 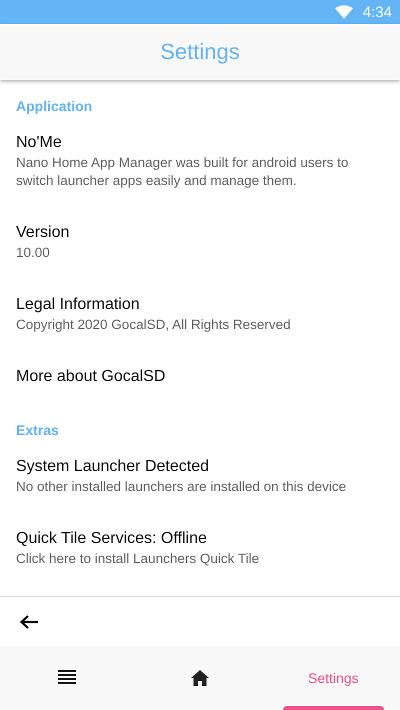 What do you see at coordinates (154, 325) in the screenshot?
I see `setting-summary: Copyright 2020 GocalSD, All Rights Reserved` at bounding box center [154, 325].